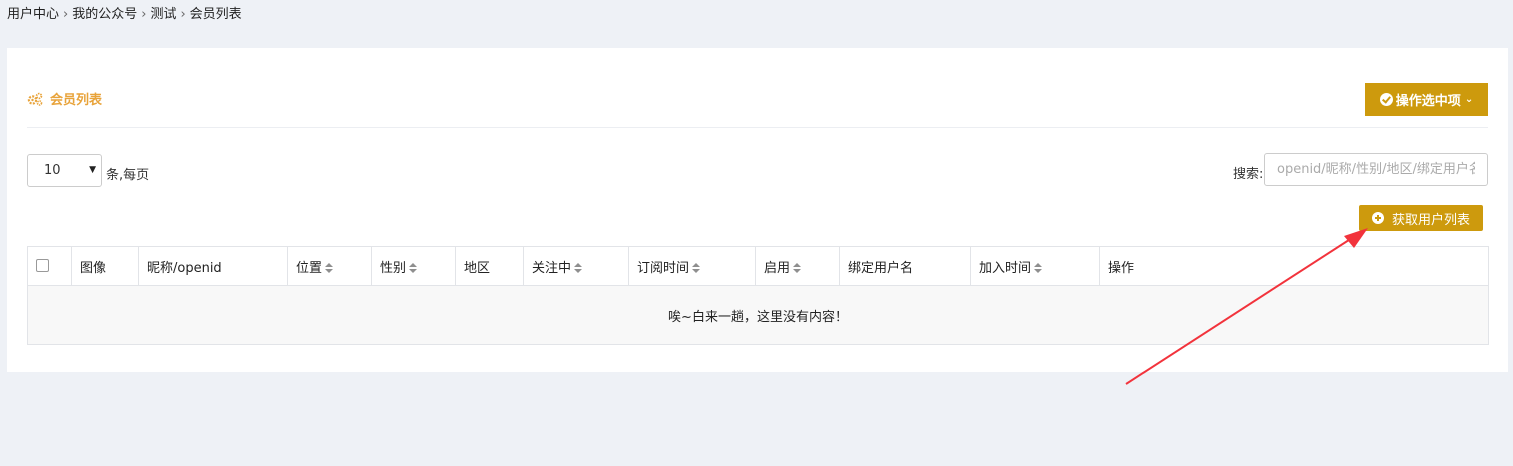 This screenshot has height=466, width=1513. I want to click on fetch-user-list-label: 获取用户列表, so click(1430, 220).